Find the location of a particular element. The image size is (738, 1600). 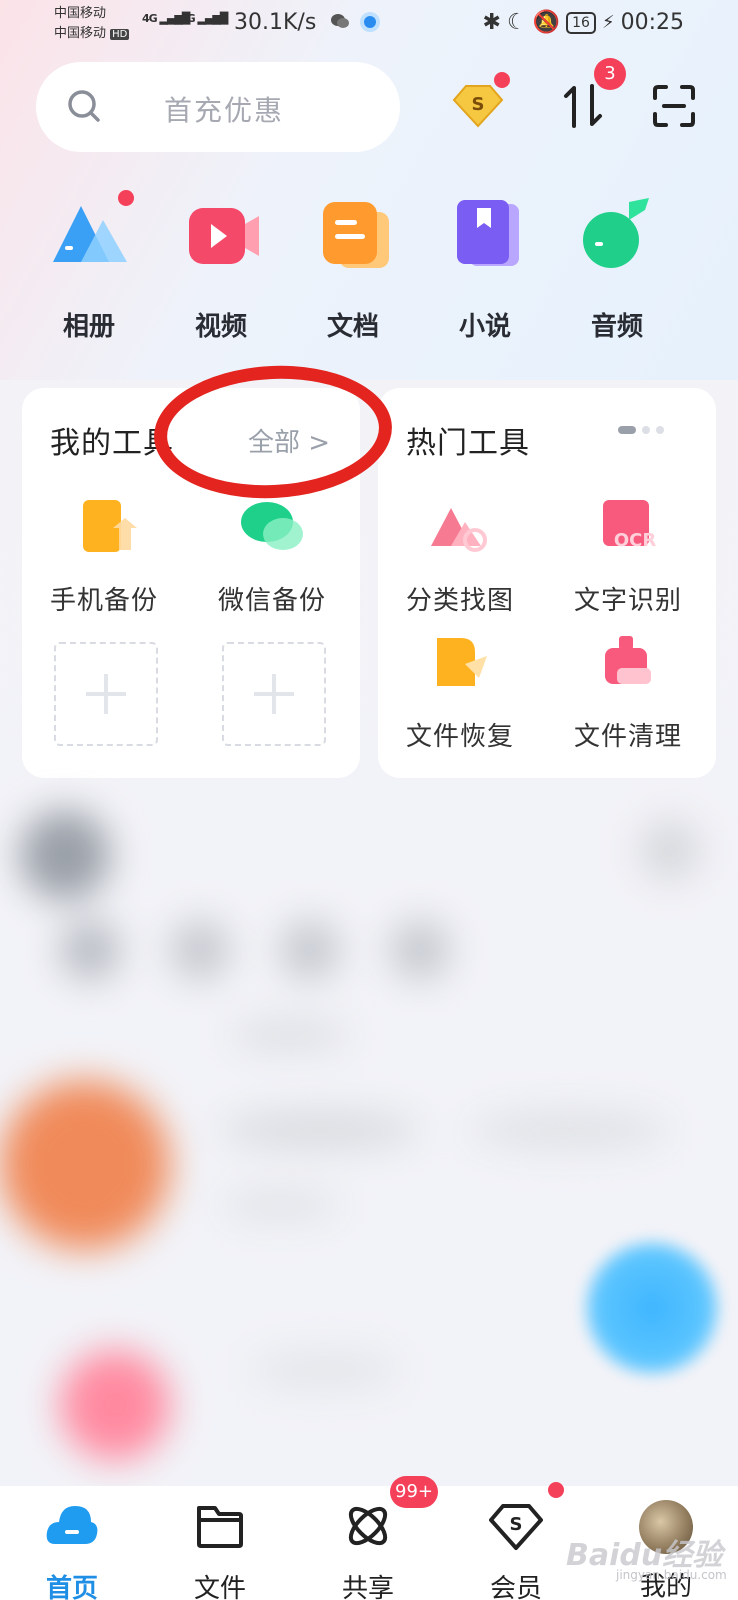

ocr-icon: OCR is located at coordinates (630, 525).